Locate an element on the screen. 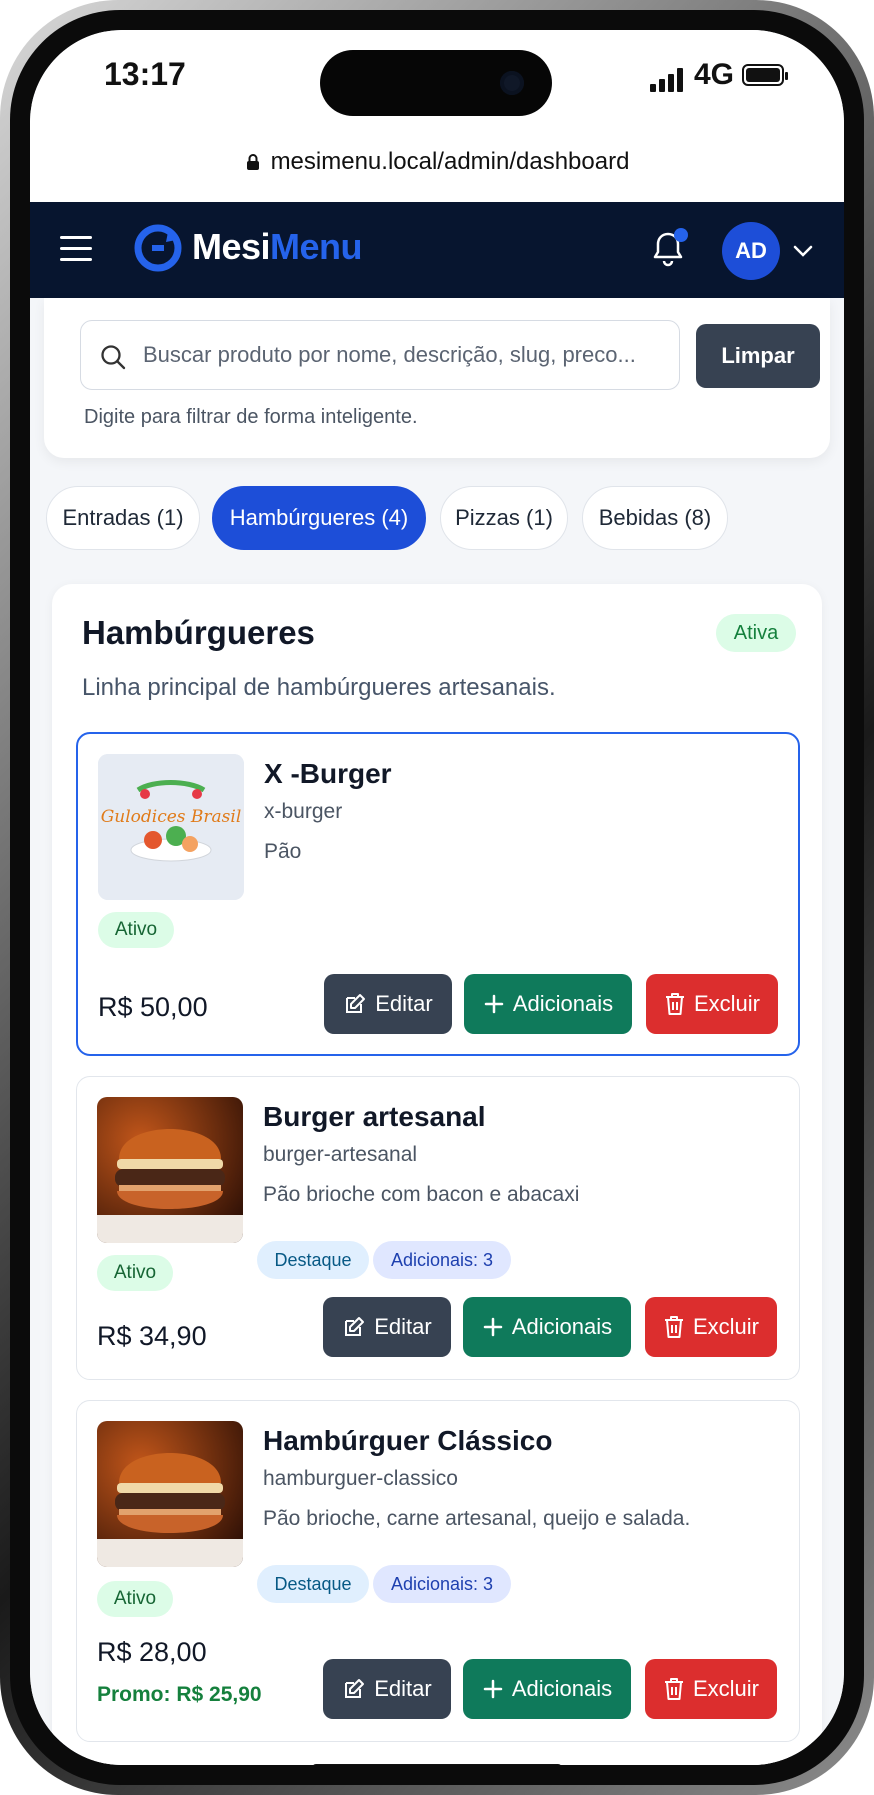  product-image: Gulodices Brasil is located at coordinates (171, 827).